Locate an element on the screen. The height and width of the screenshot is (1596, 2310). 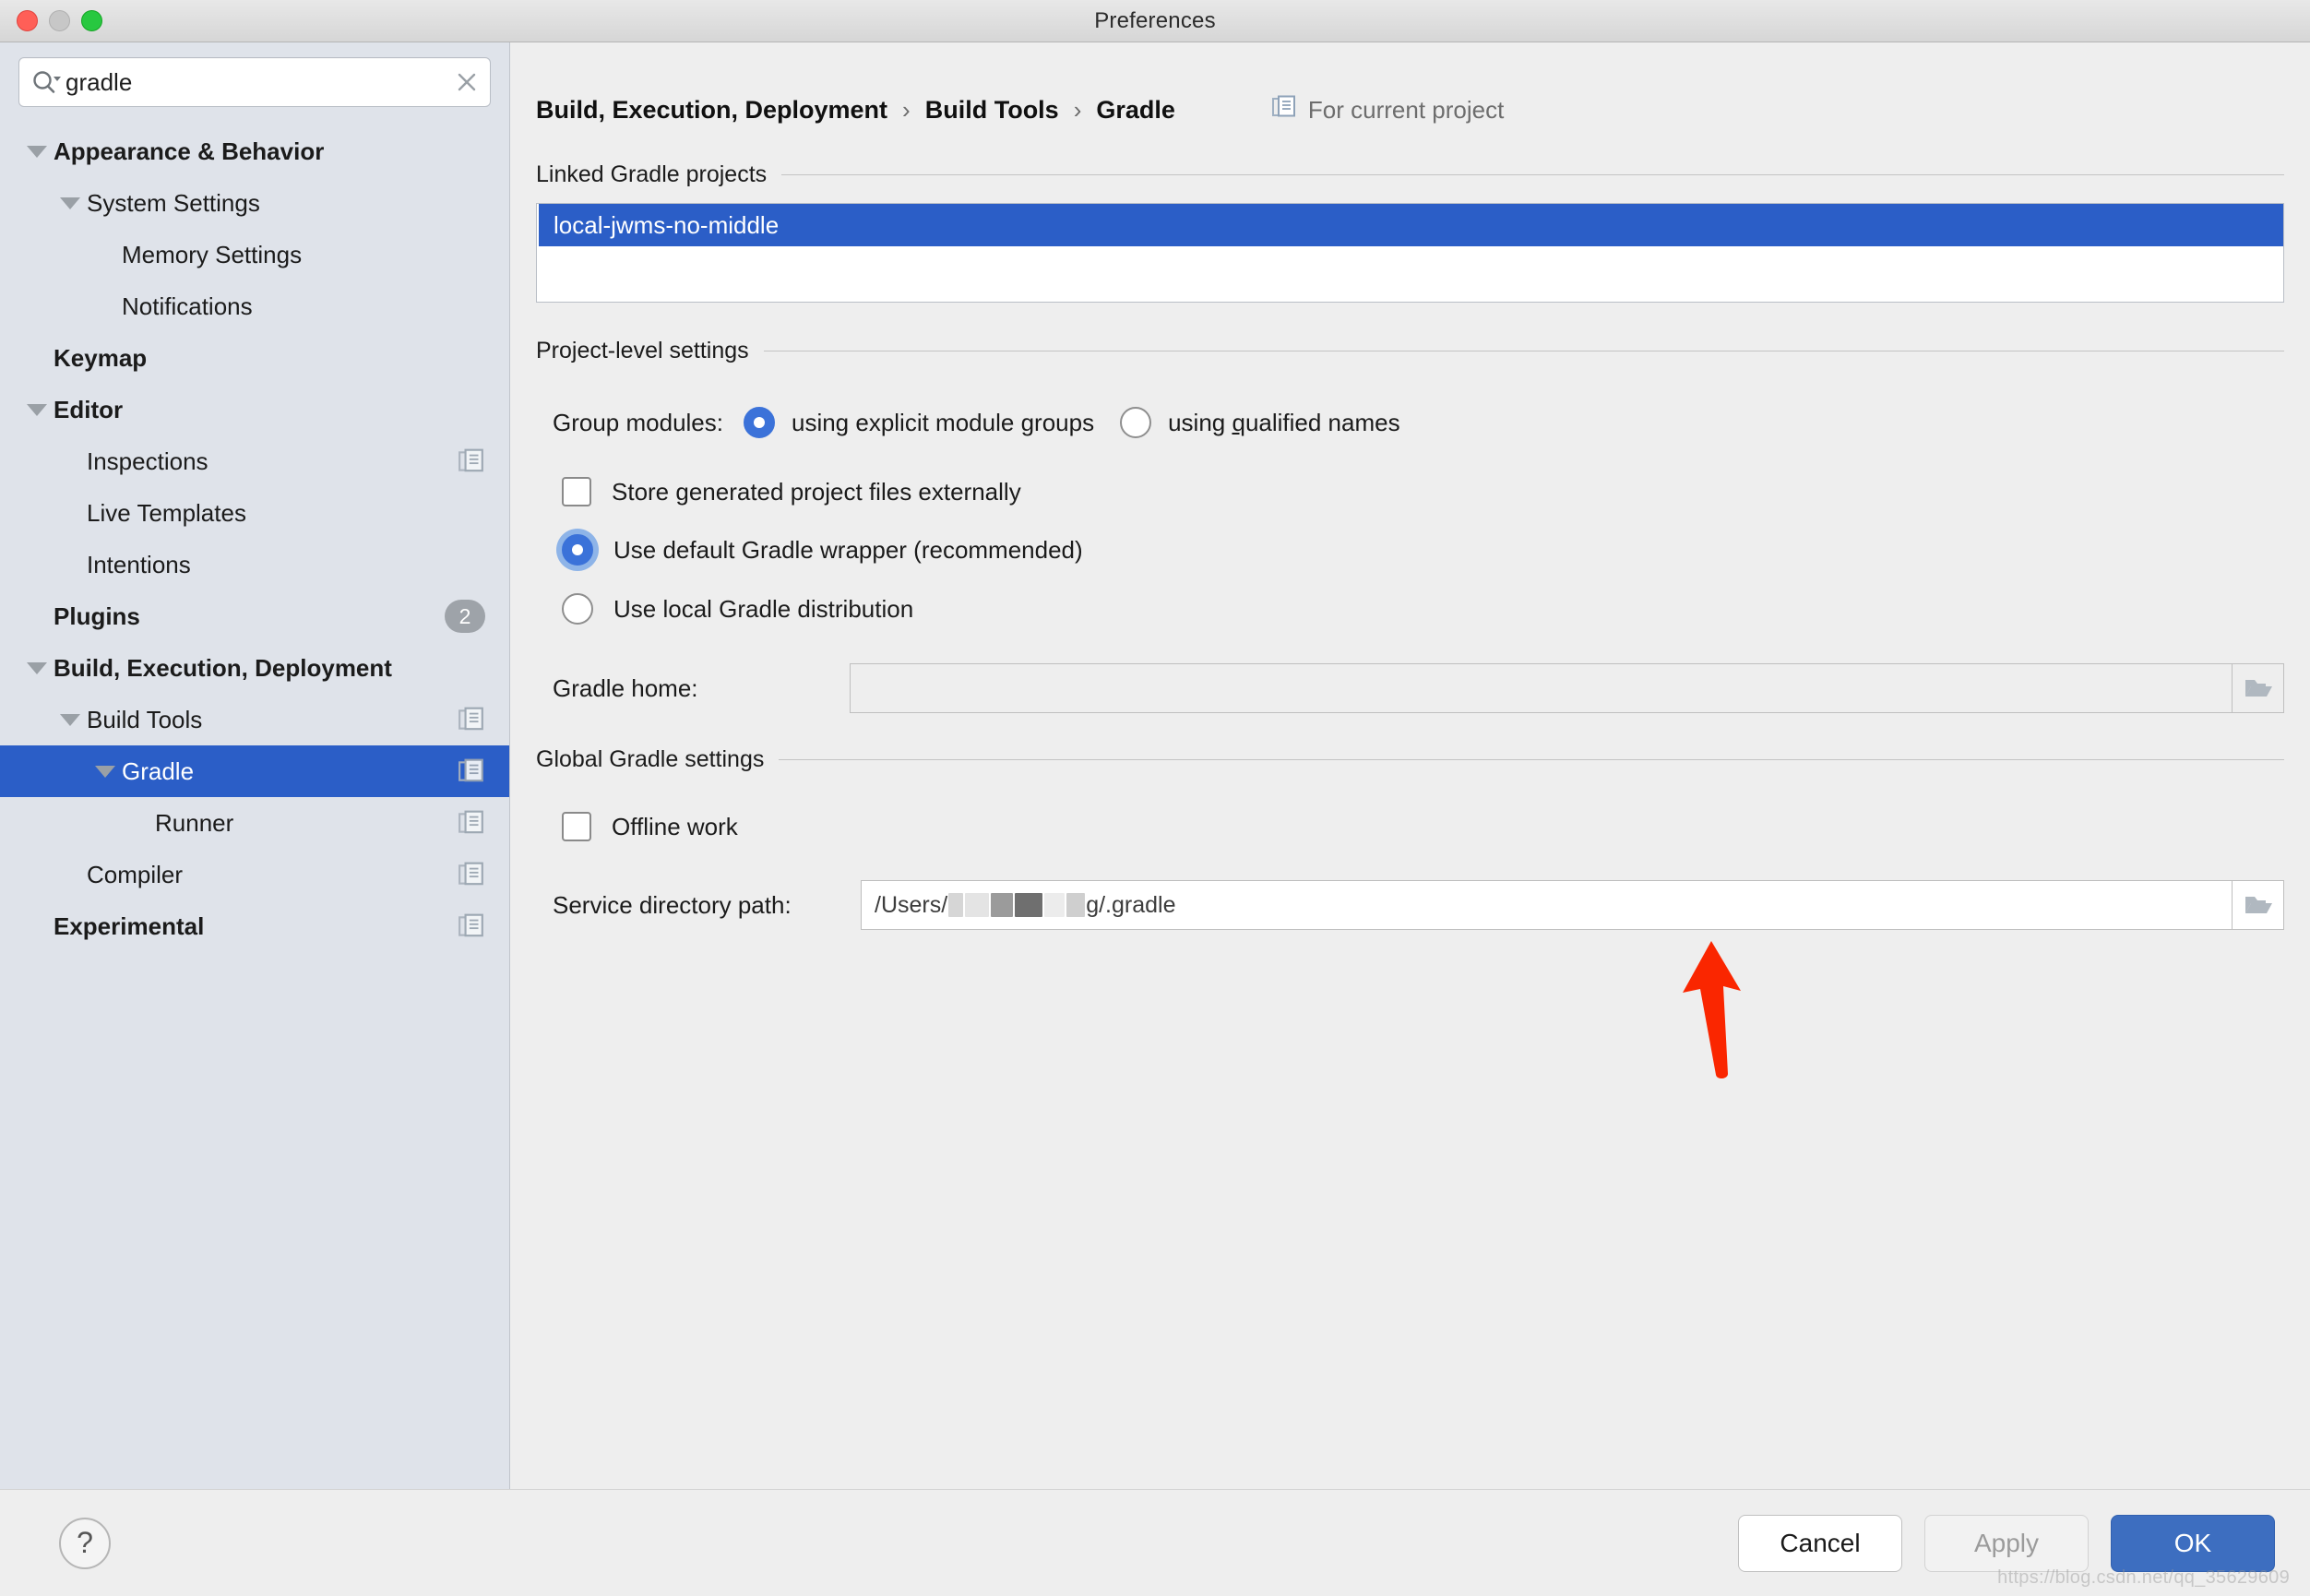
radio-use-default-gradle-wrapper is located at coordinates (577, 550).